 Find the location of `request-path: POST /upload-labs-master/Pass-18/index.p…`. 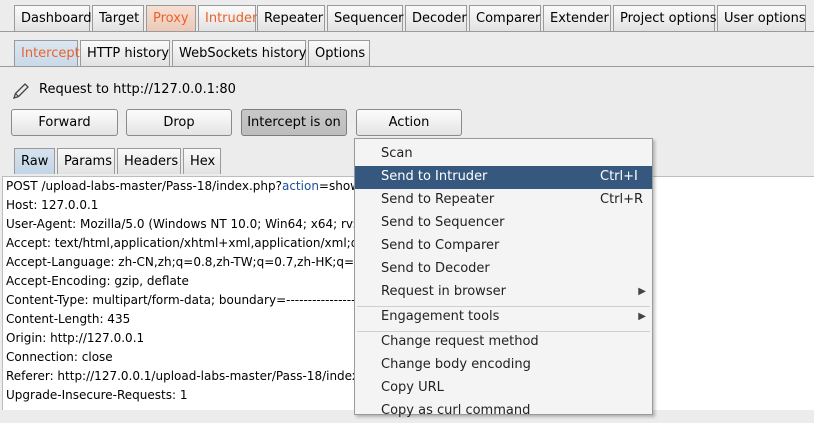

request-path: POST /upload-labs-master/Pass-18/index.p… is located at coordinates (144, 186).